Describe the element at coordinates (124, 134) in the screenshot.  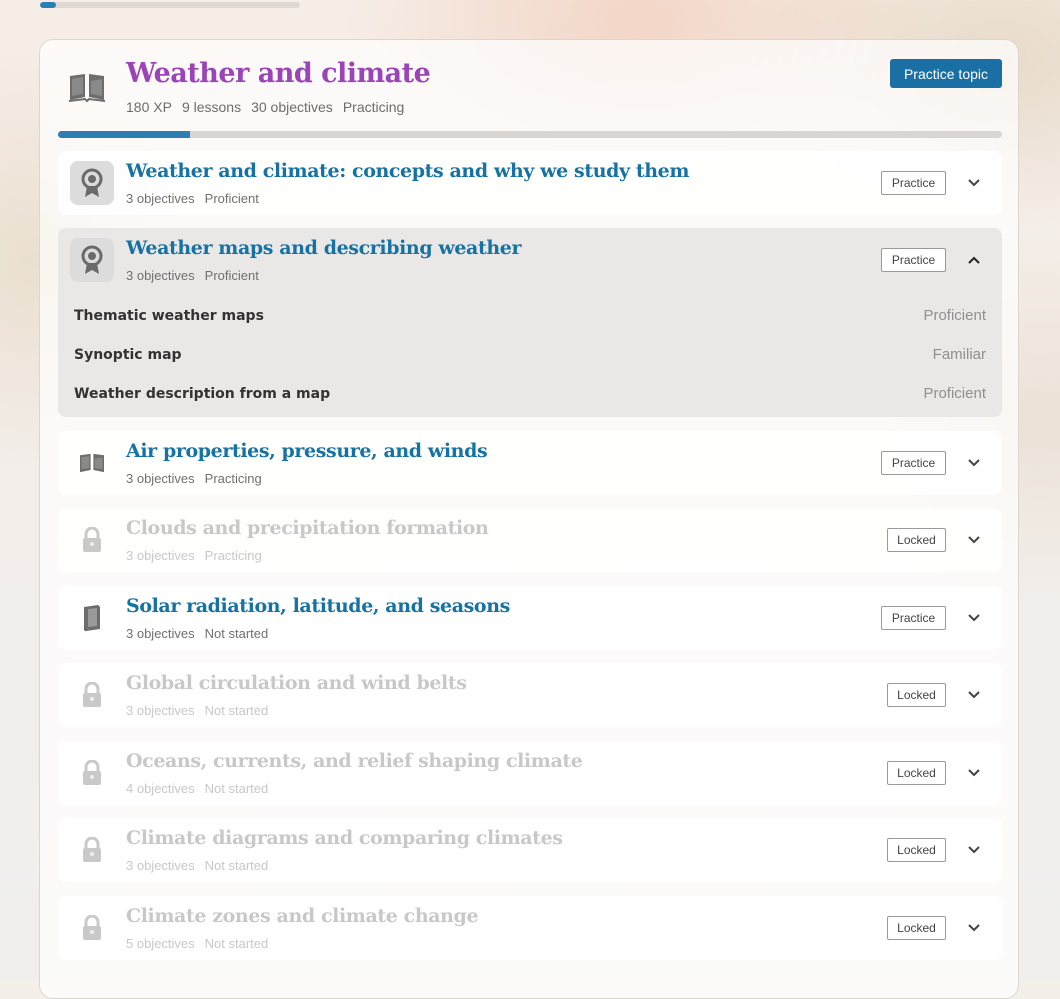
I see `topic-progress-fill` at that location.